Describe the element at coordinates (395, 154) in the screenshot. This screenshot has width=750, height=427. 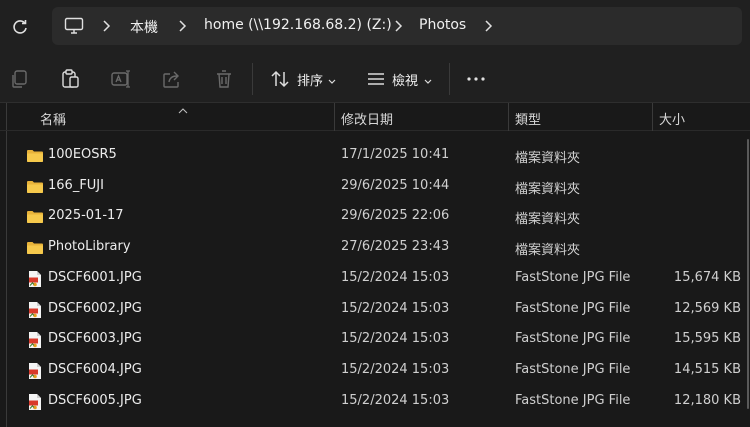
I see `file-modified-date: 17/1/2025 10:41` at that location.